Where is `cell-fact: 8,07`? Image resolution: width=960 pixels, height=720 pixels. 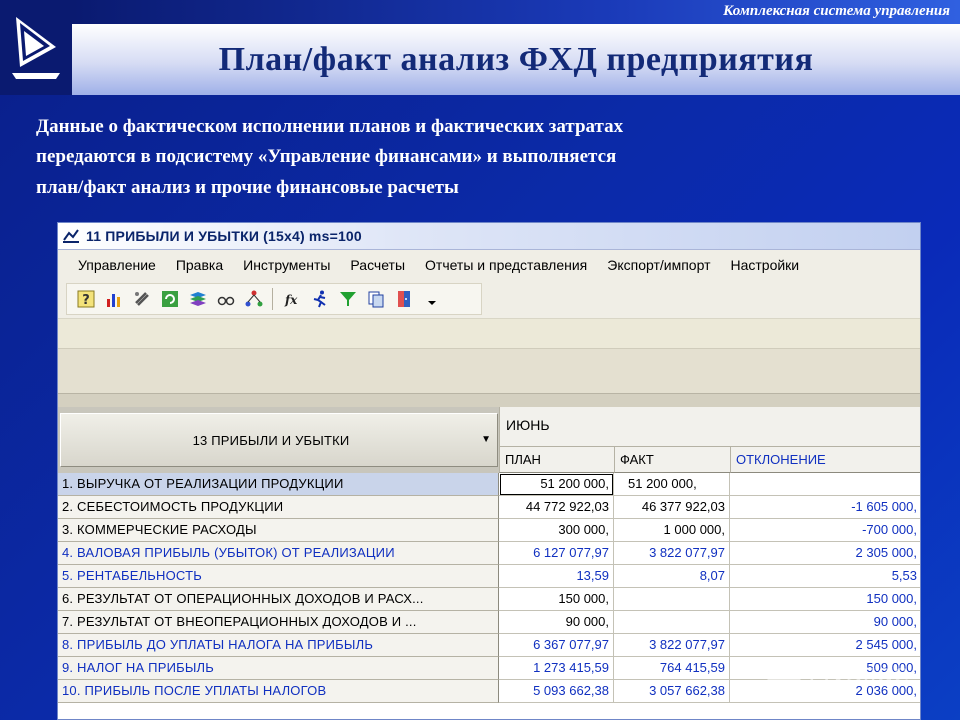 cell-fact: 8,07 is located at coordinates (672, 576).